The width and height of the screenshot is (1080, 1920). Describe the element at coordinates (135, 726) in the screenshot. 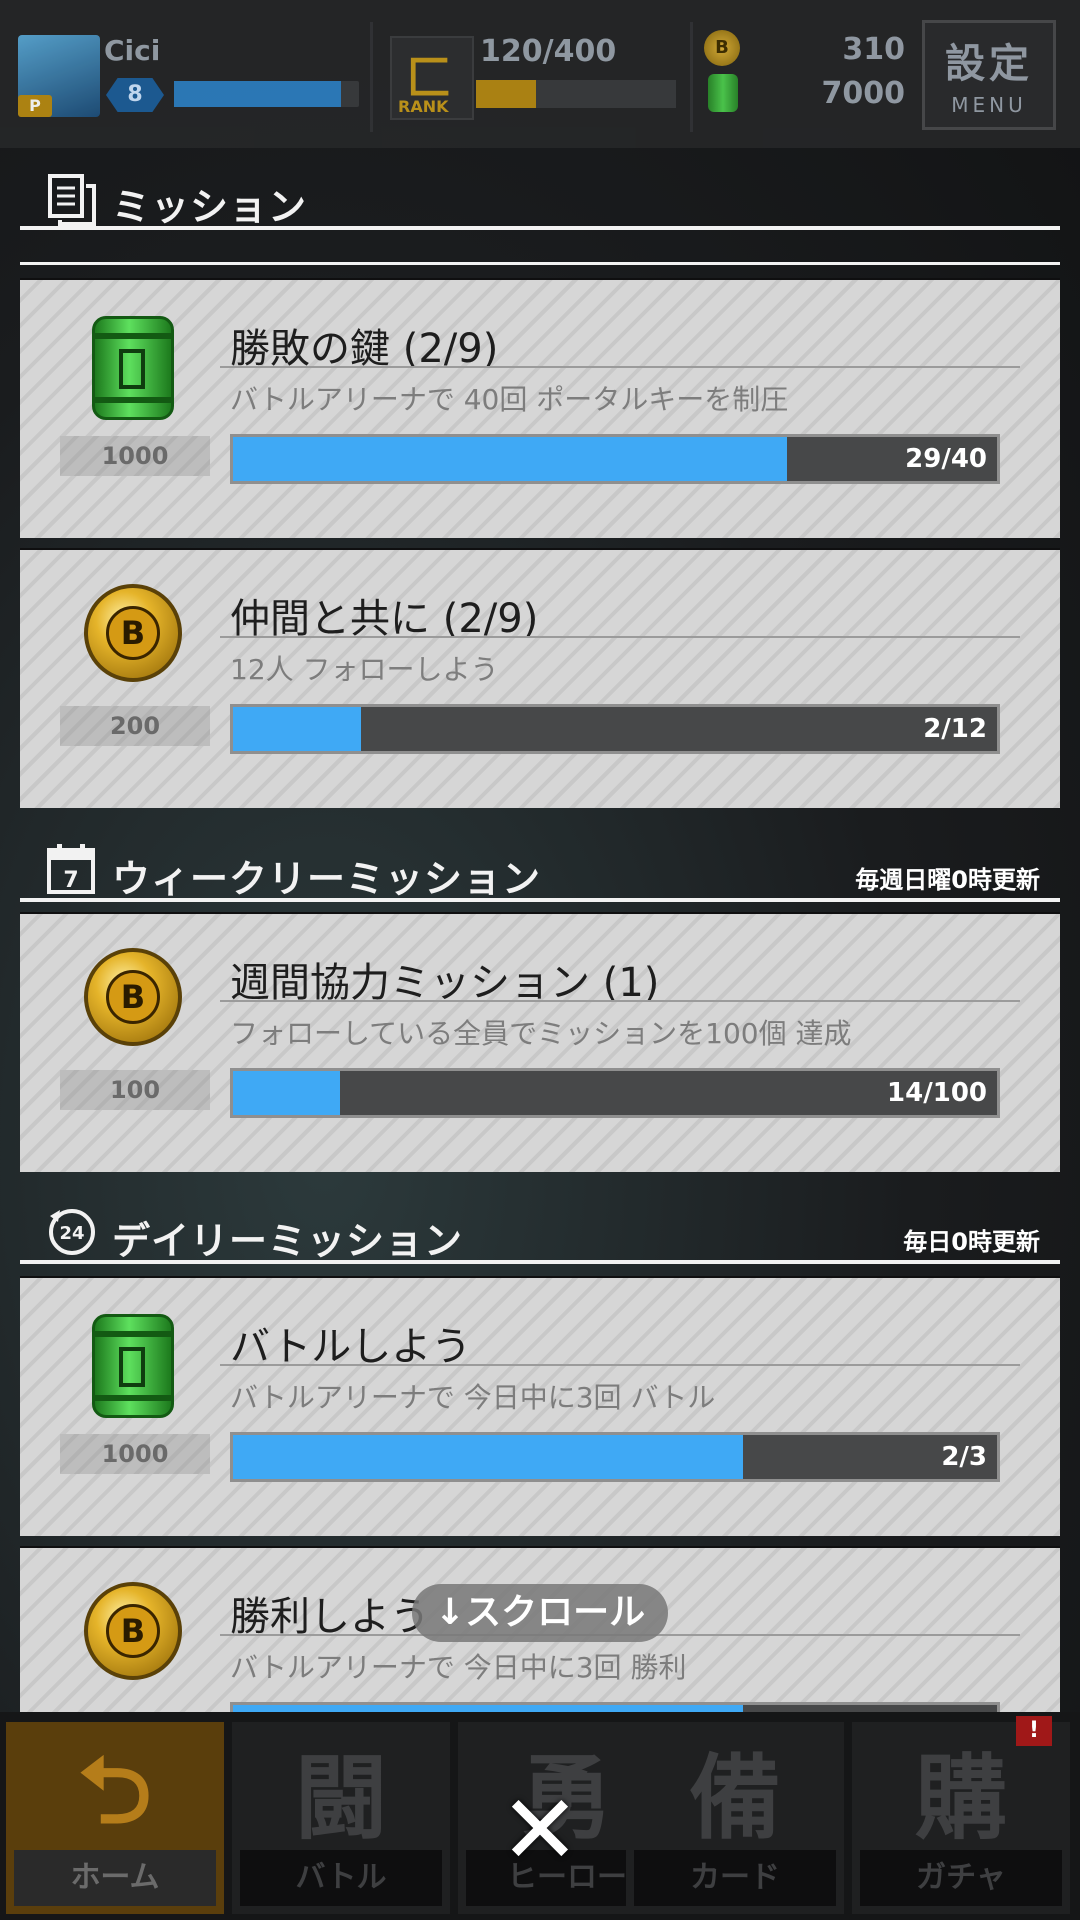

I see `reward-amount: 200` at that location.